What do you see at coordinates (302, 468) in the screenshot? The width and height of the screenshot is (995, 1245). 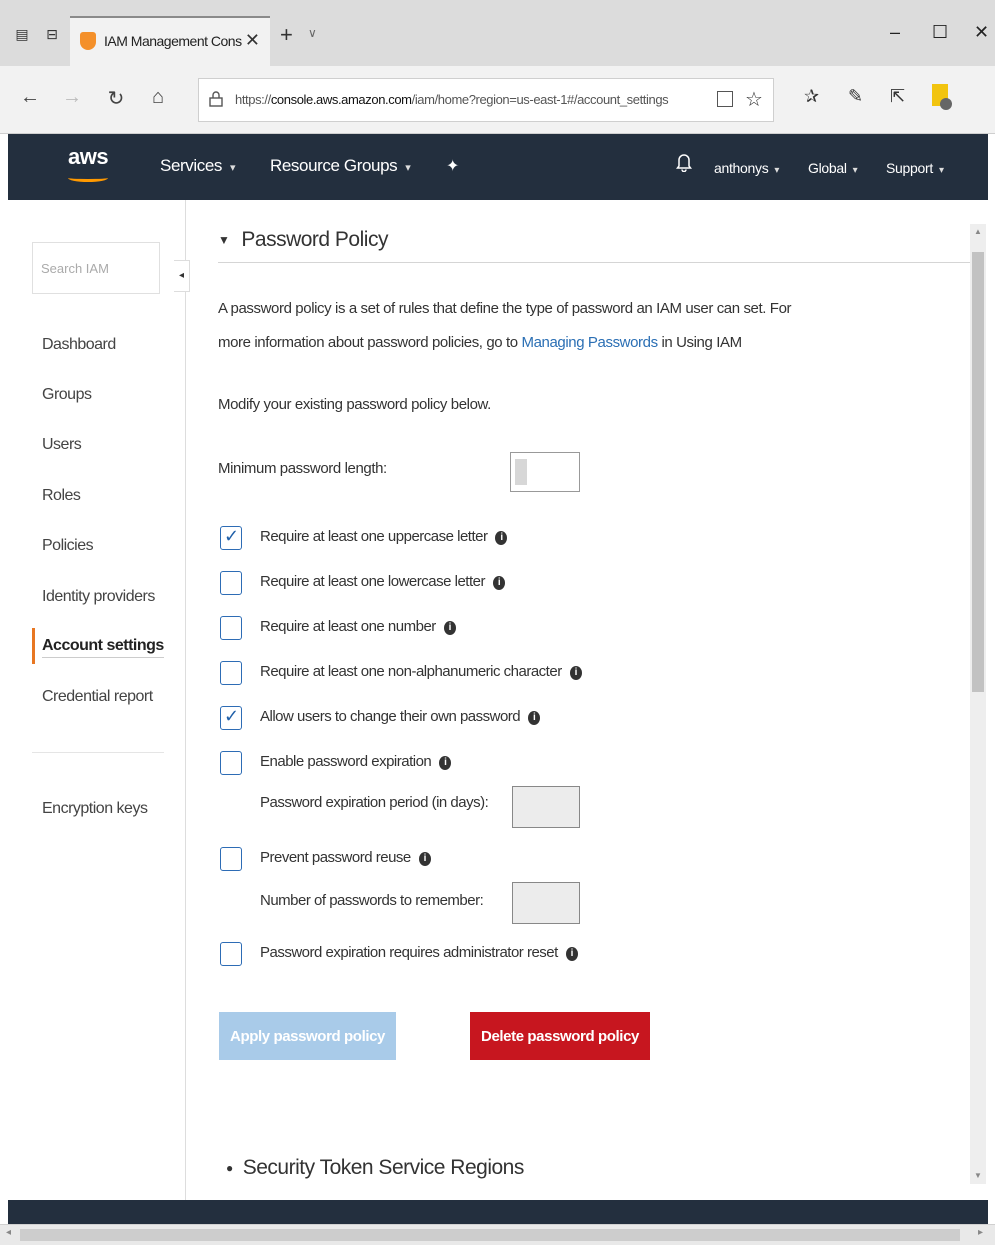 I see `min-length-label: Minimum password length:` at bounding box center [302, 468].